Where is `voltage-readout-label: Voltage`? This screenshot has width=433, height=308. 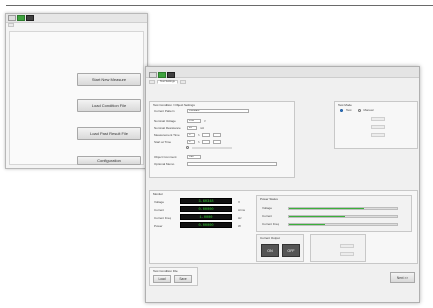 voltage-readout-label: Voltage is located at coordinates (159, 202).